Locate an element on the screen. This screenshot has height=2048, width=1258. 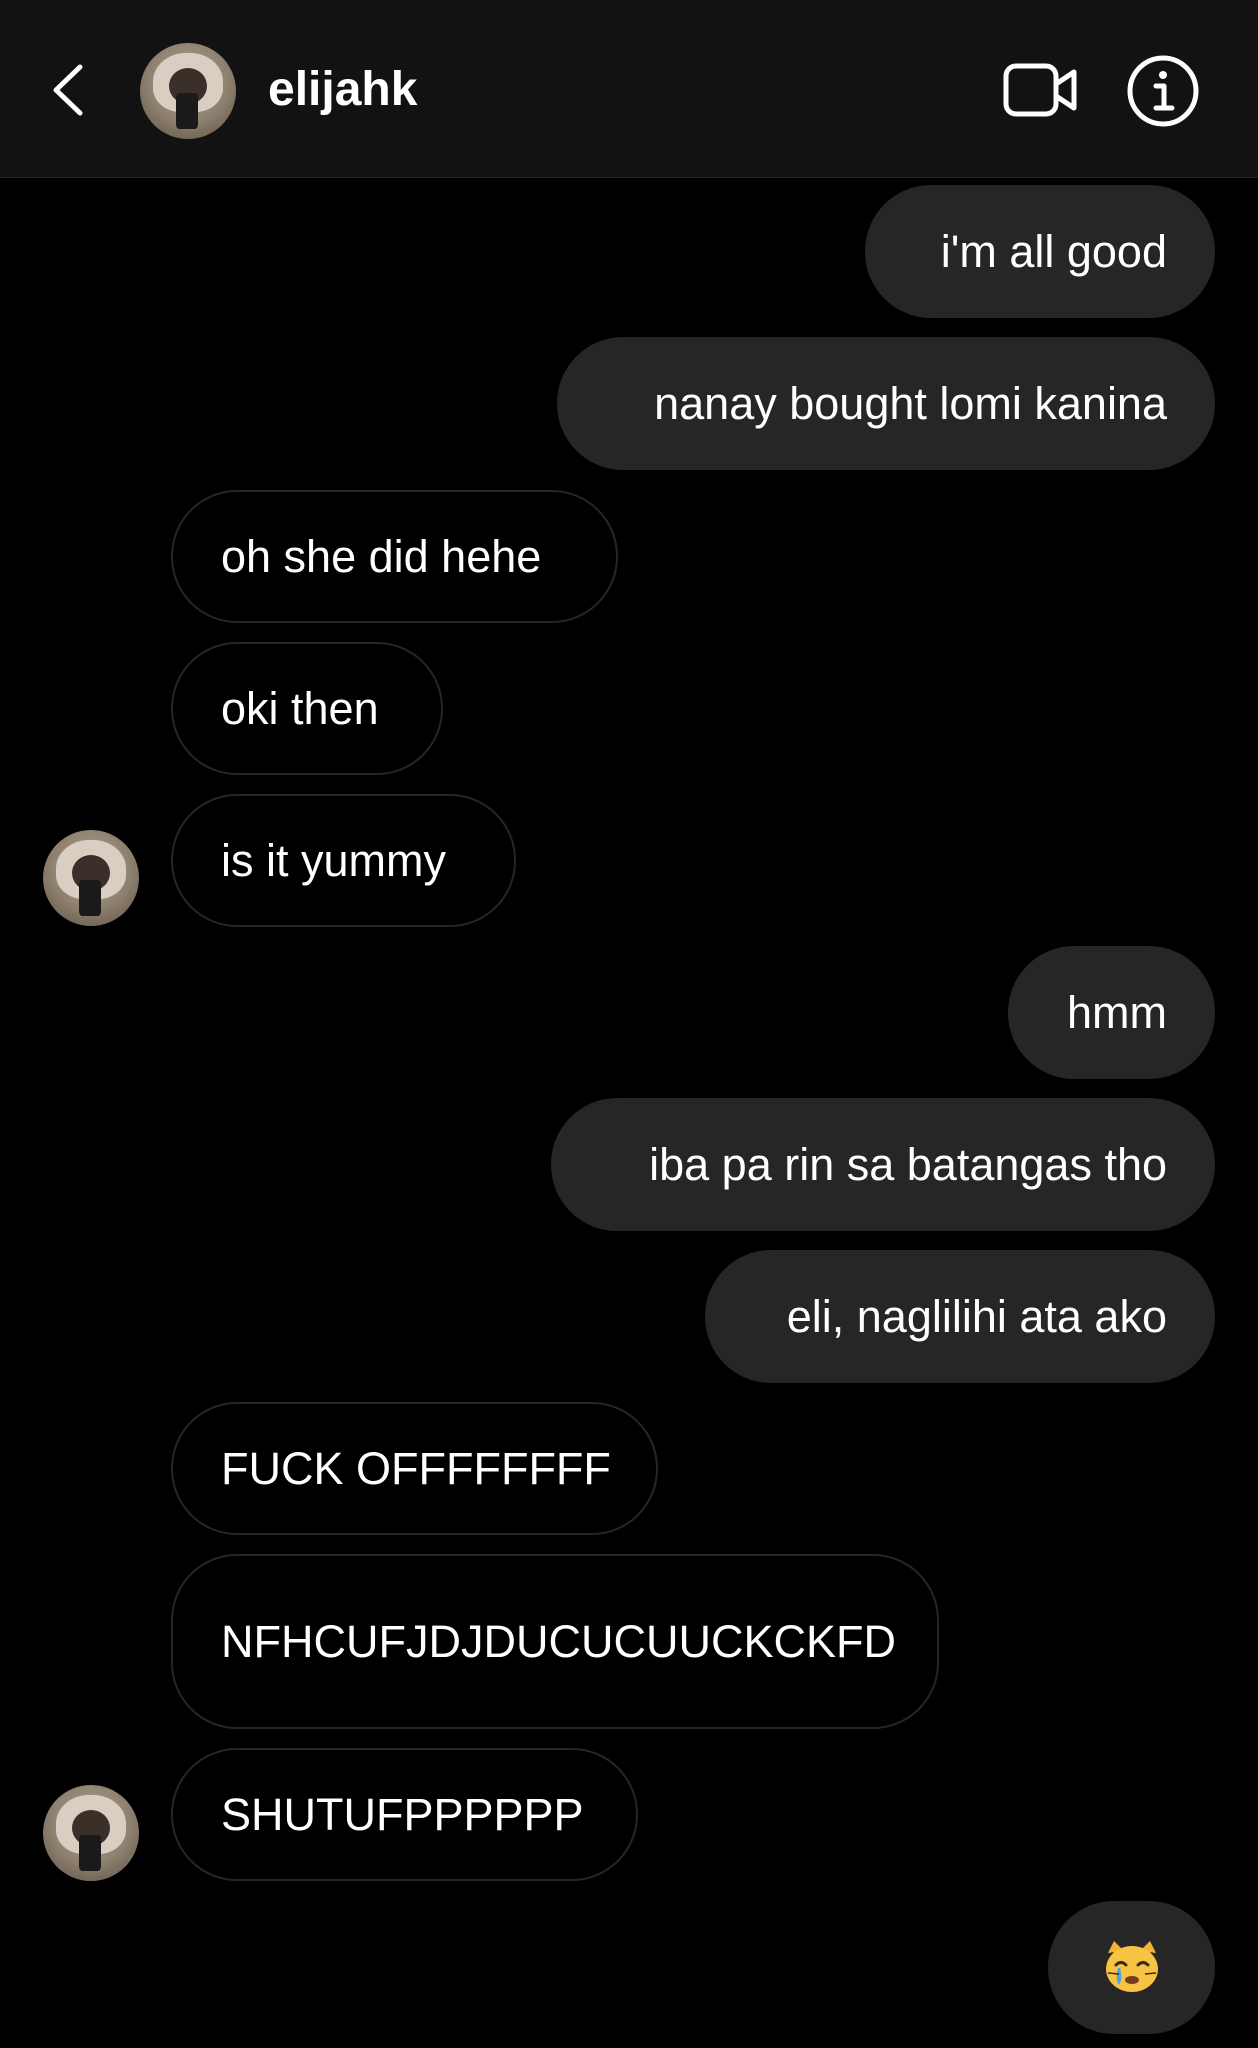
message-bubble-incoming: is it yummy is located at coordinates (343, 860).